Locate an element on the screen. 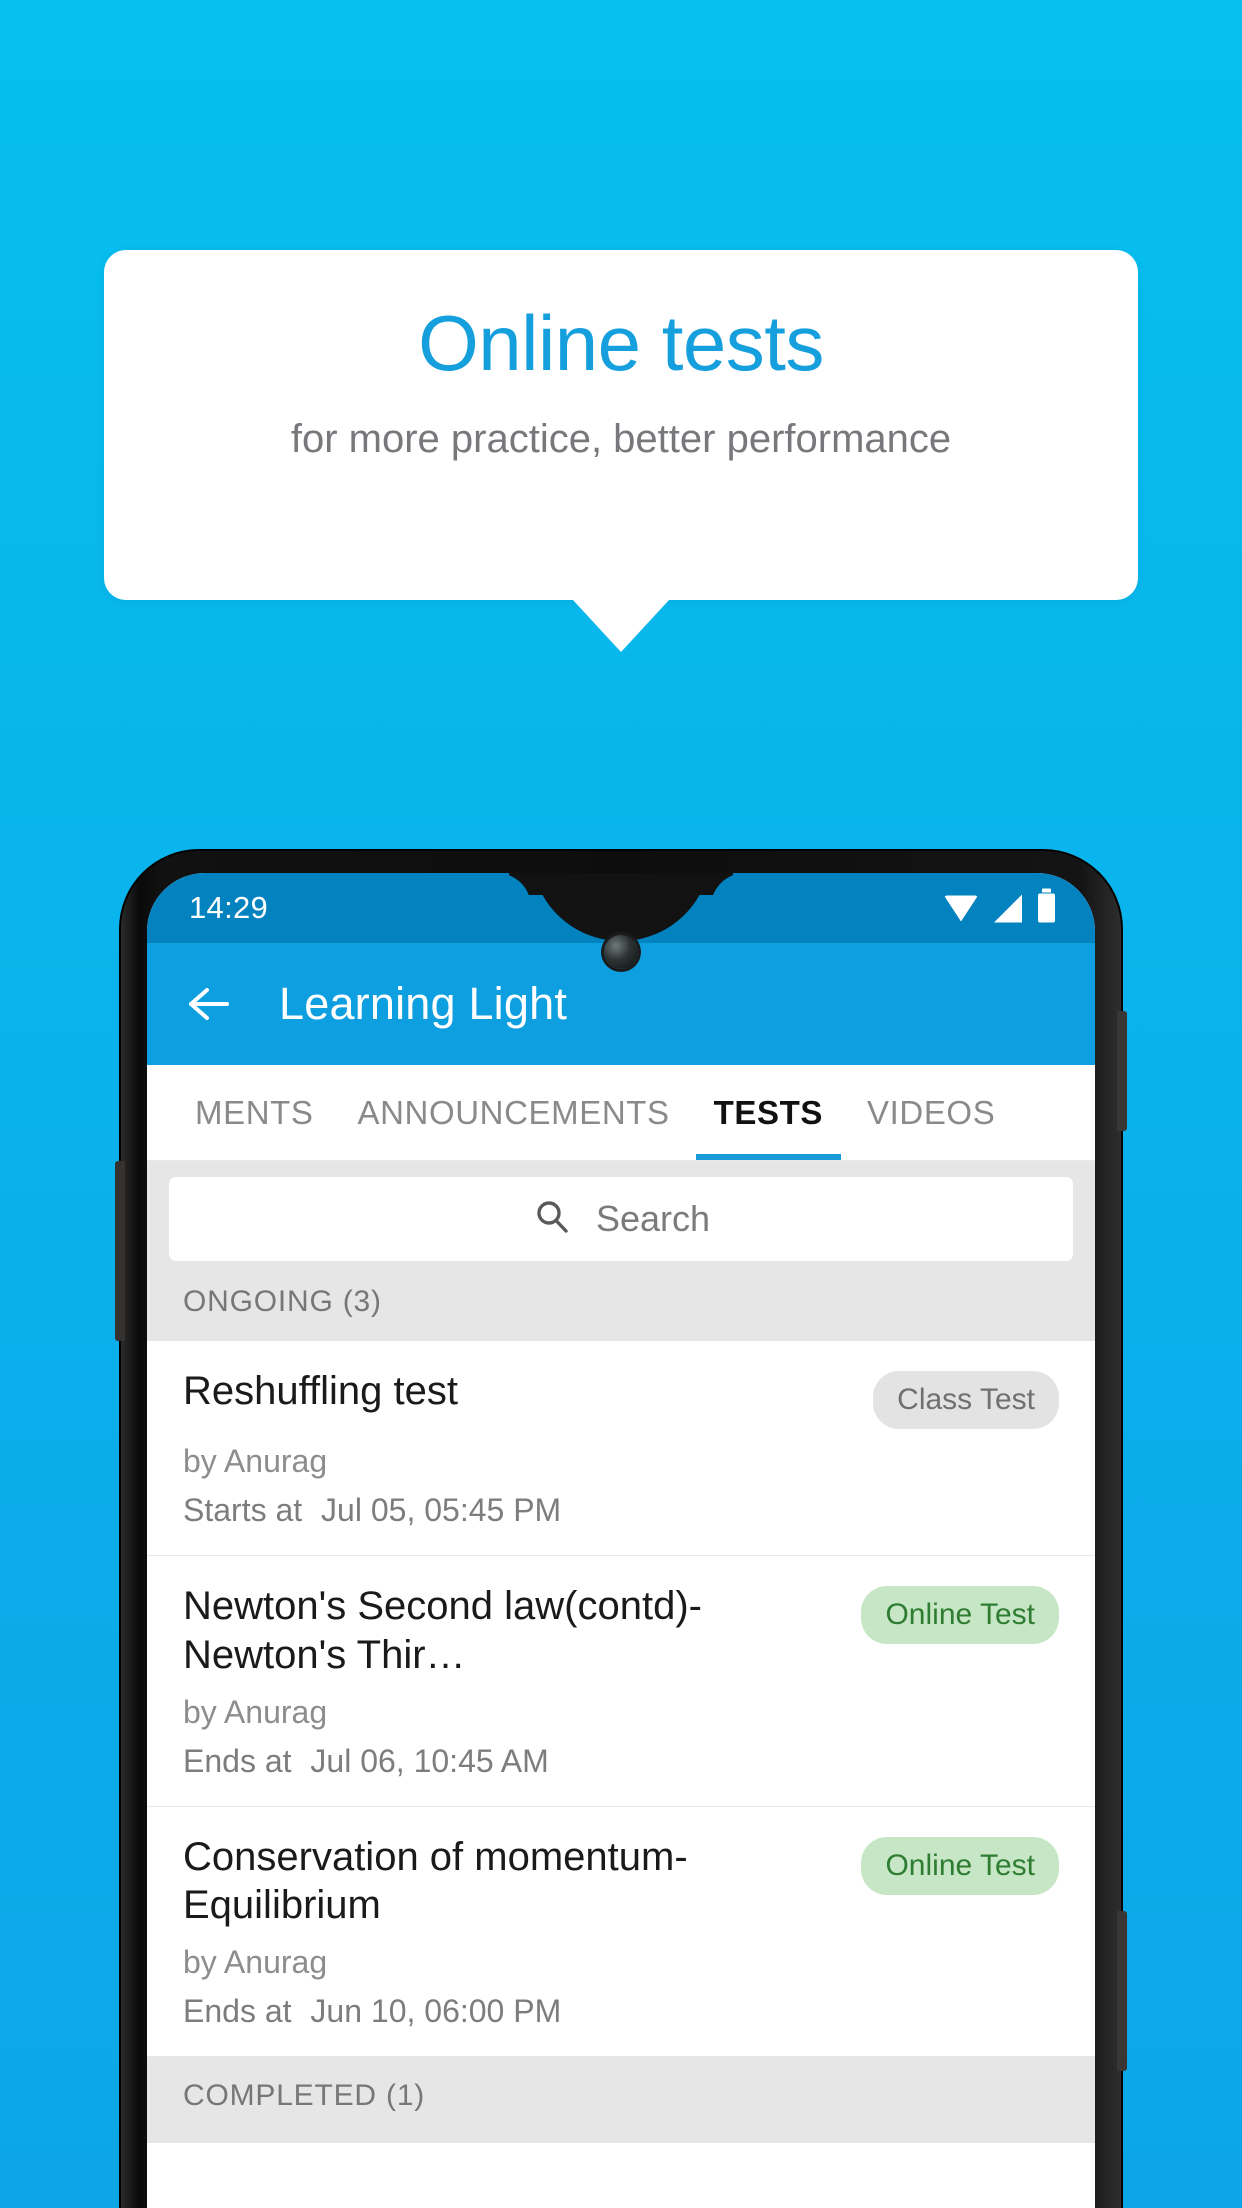 This screenshot has height=2208, width=1242. battery-icon is located at coordinates (1046, 905).